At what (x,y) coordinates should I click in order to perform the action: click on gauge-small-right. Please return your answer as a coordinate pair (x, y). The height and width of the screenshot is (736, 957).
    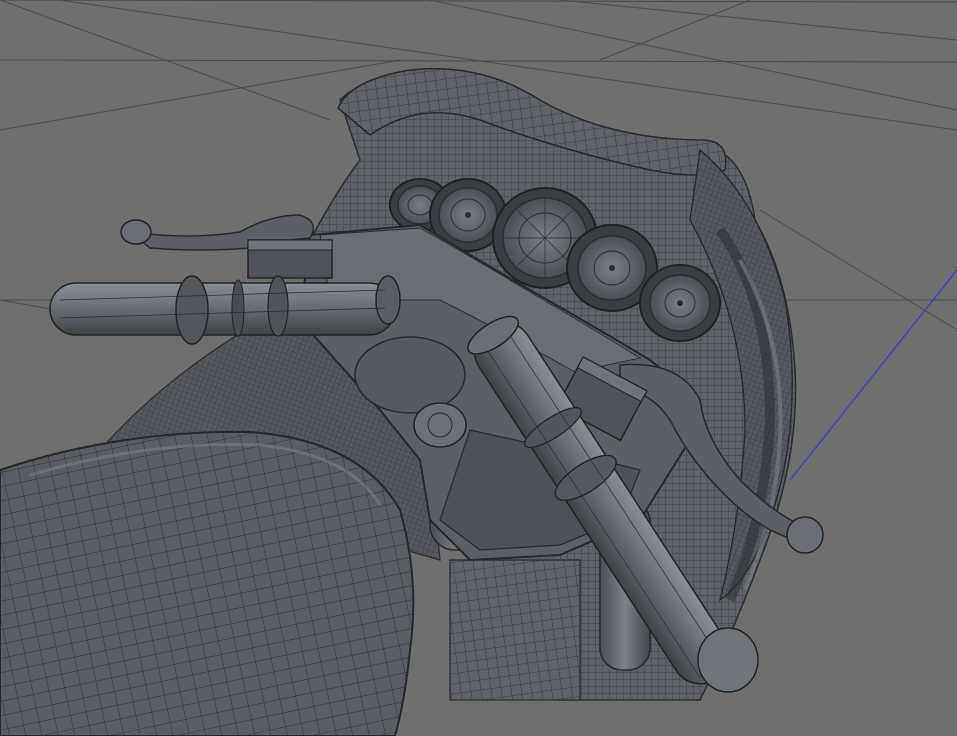
    Looking at the image, I should click on (680, 303).